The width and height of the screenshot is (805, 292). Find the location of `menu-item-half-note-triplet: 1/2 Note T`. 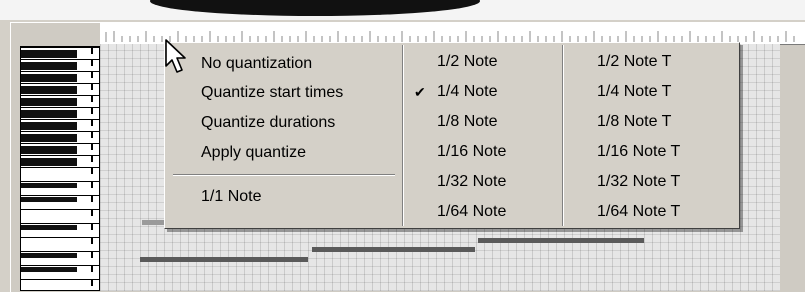

menu-item-half-note-triplet: 1/2 Note T is located at coordinates (634, 62).